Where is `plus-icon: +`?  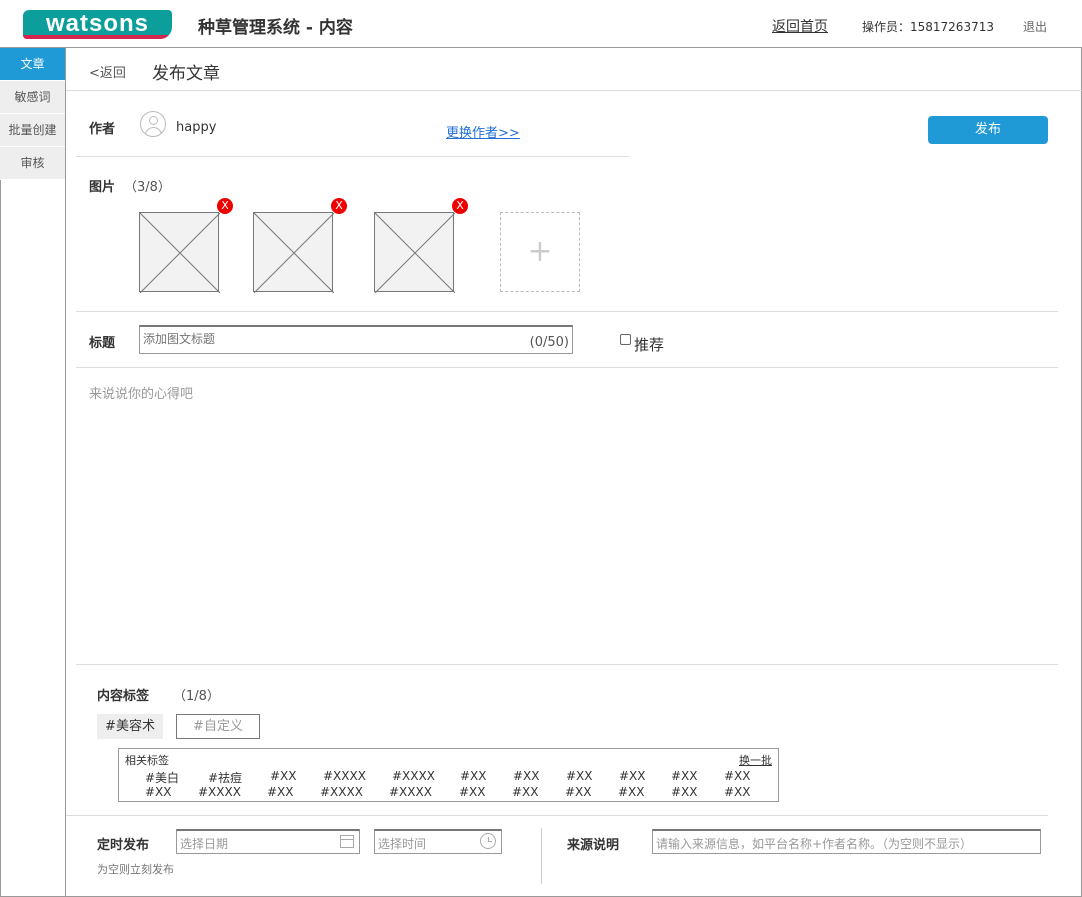 plus-icon: + is located at coordinates (540, 251).